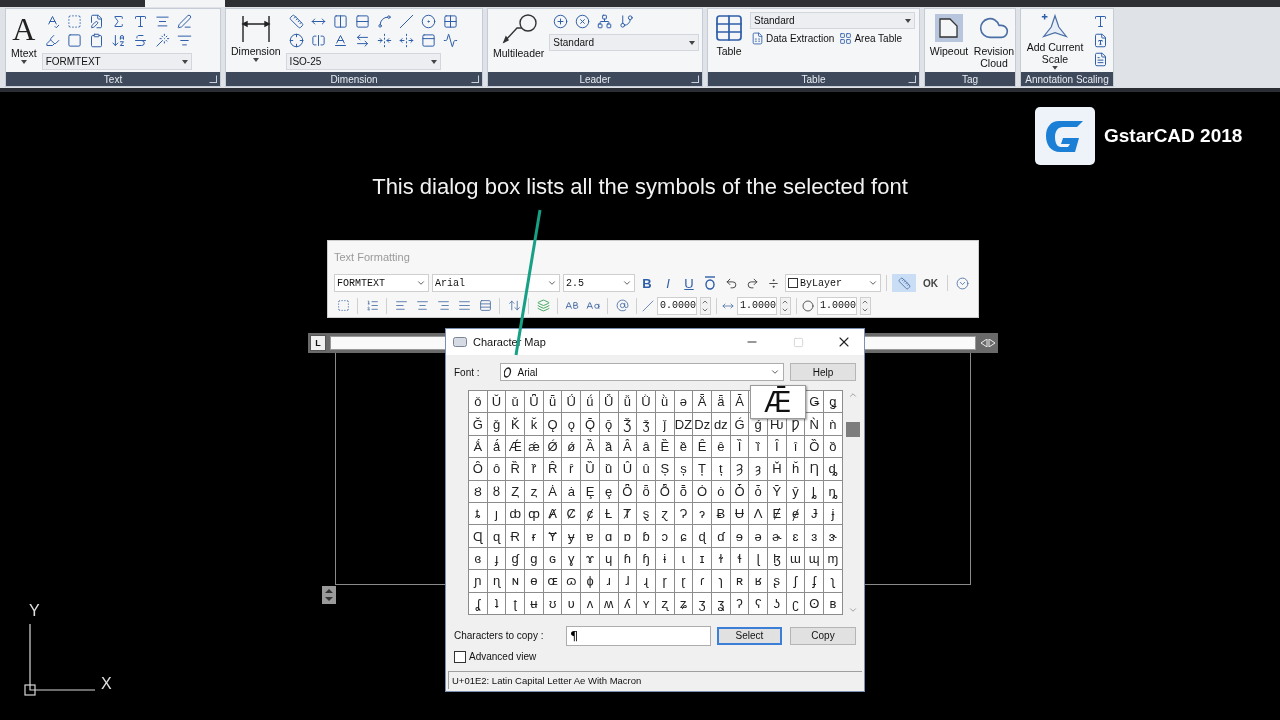 The height and width of the screenshot is (720, 1280). I want to click on character-cell: ȏ, so click(496, 469).